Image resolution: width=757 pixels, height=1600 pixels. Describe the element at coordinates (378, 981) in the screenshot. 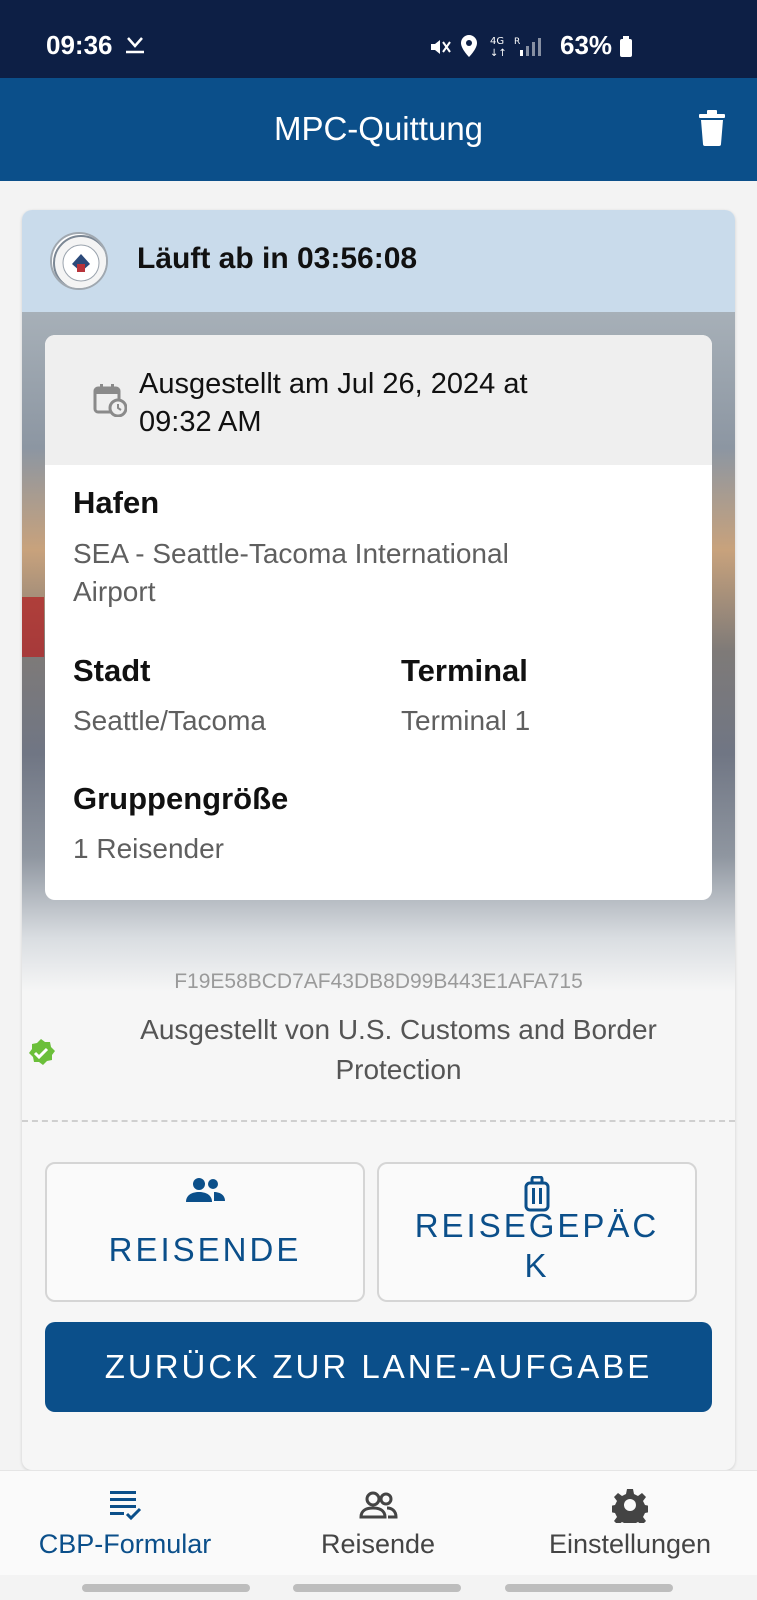

I see `receipt-hash: F19E58BCD7AF43DB8D99B443E1AFA715` at that location.